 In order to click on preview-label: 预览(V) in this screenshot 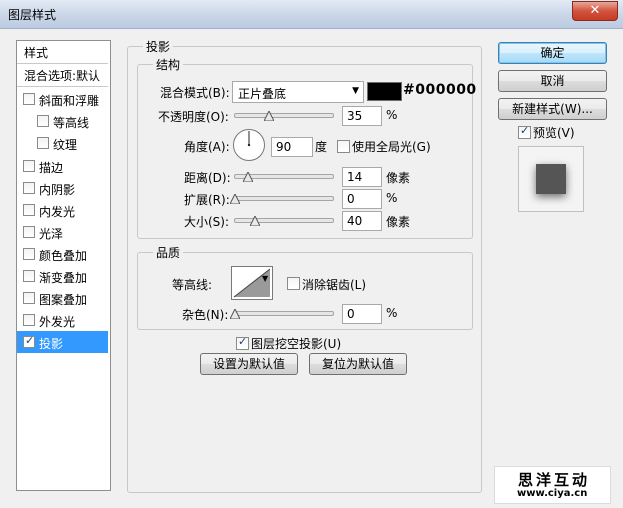, I will do `click(554, 133)`.